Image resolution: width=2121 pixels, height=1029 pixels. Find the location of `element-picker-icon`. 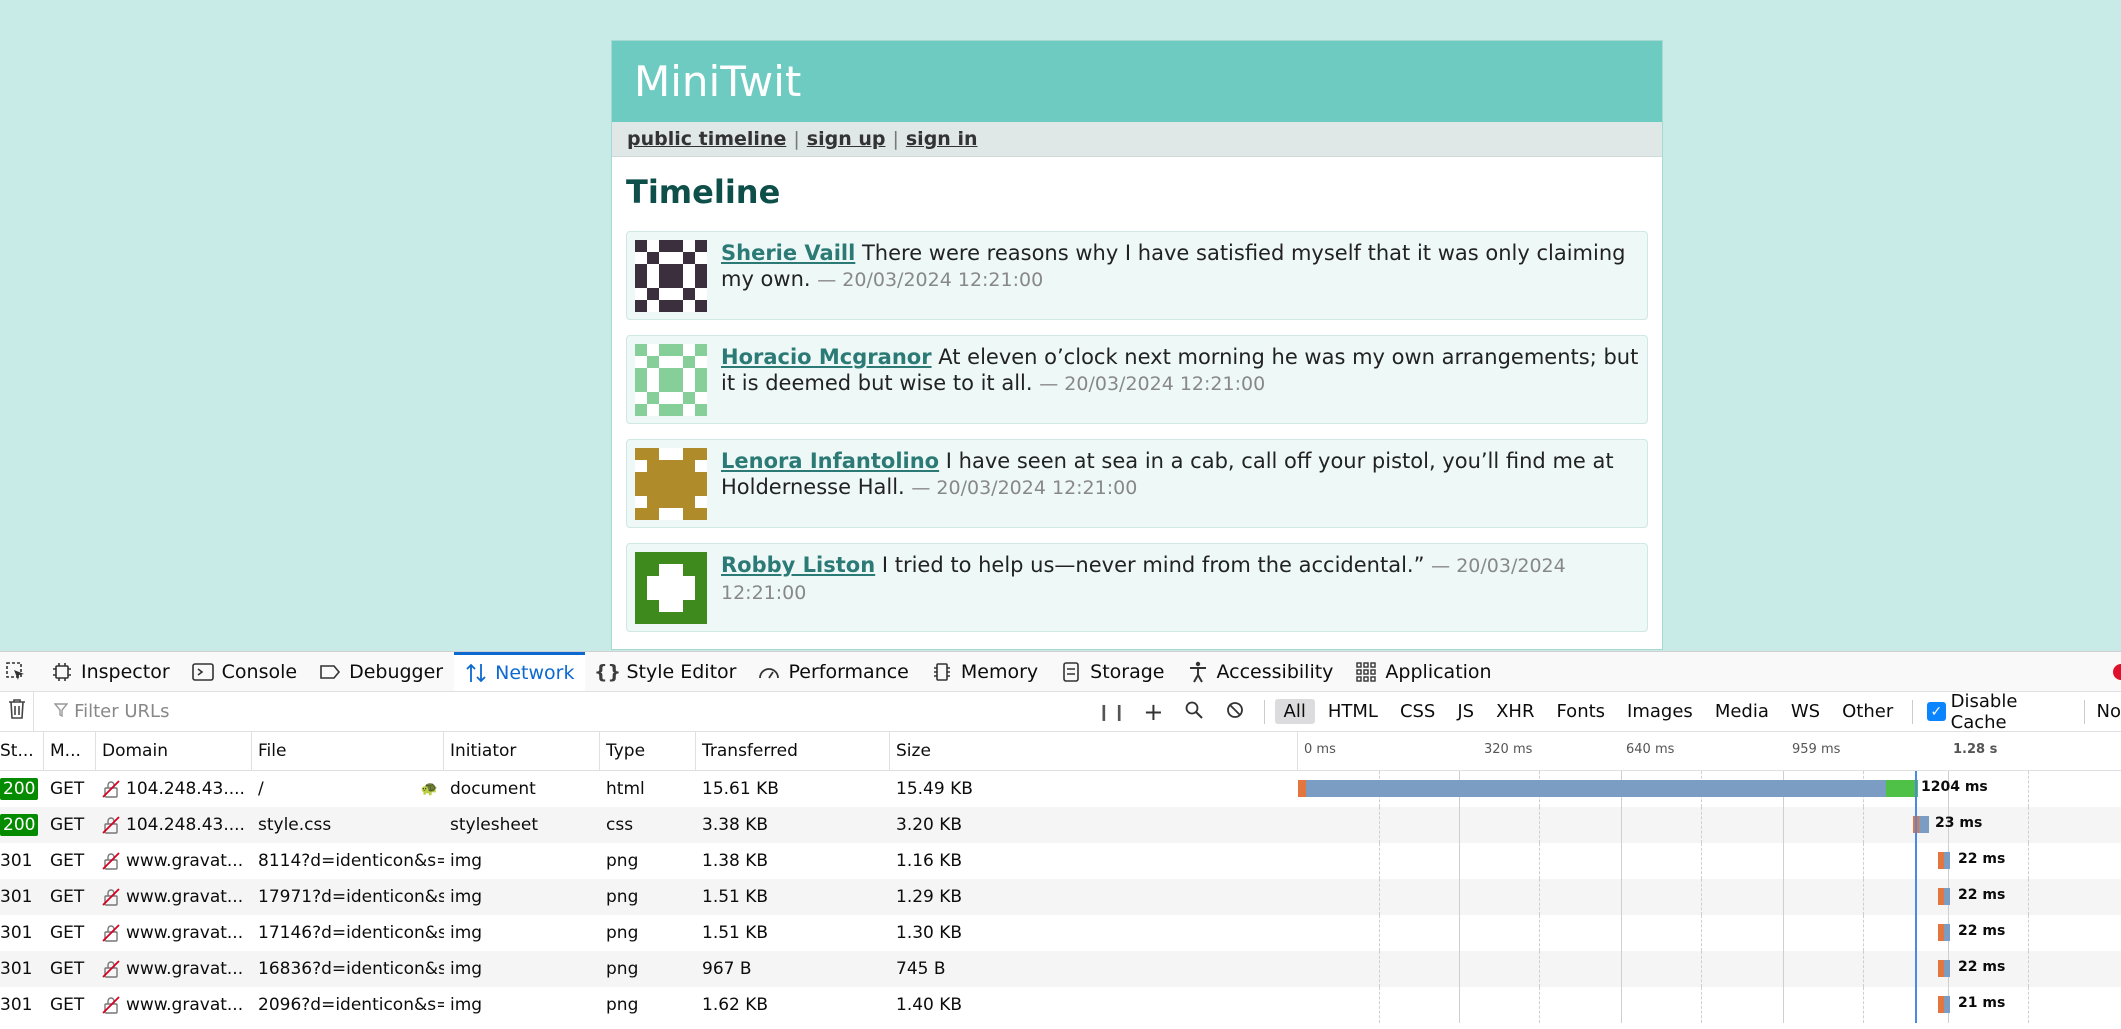

element-picker-icon is located at coordinates (16, 672).